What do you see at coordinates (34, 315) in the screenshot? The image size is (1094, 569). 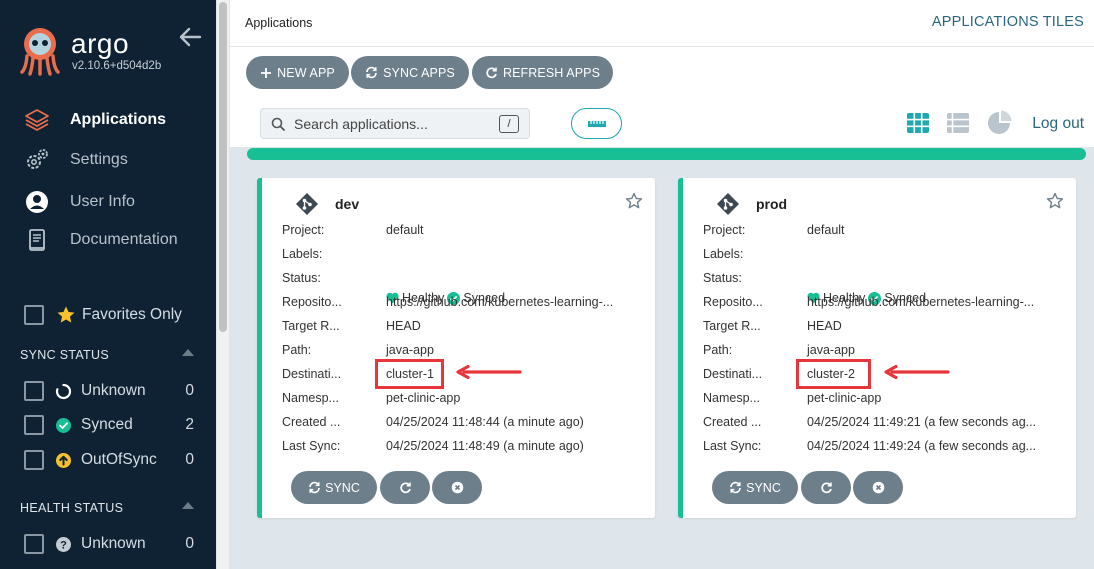 I see `favorites-checkbox` at bounding box center [34, 315].